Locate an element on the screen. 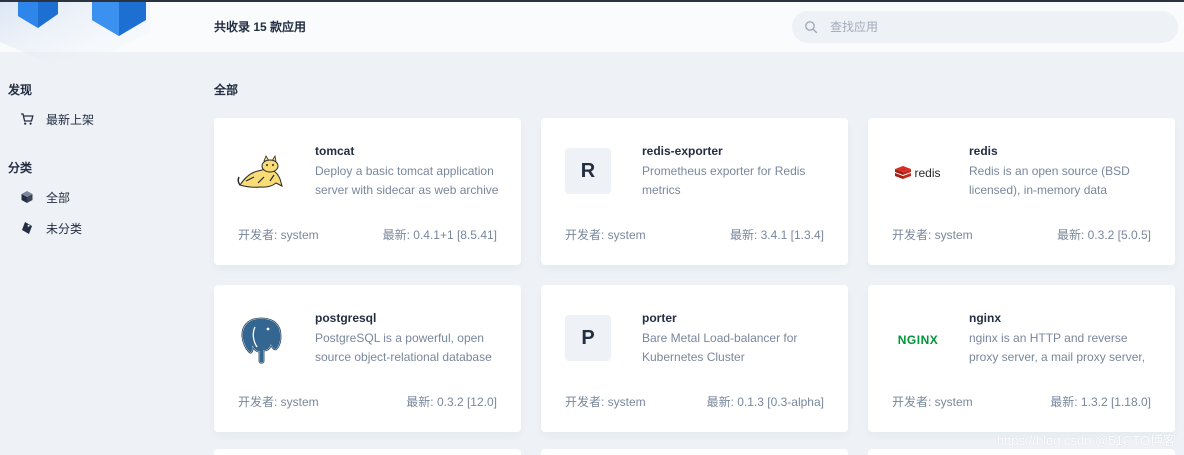 The width and height of the screenshot is (1184, 455). app-name: redis is located at coordinates (983, 151).